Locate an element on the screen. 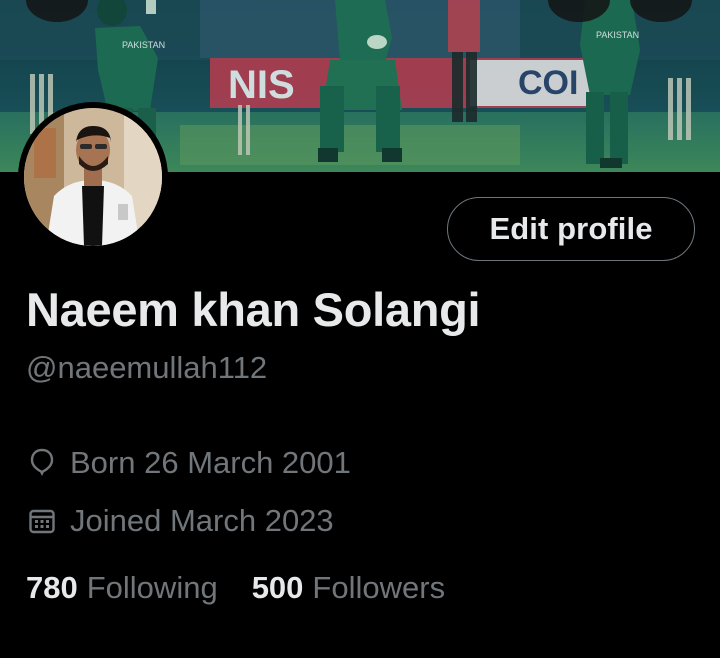 This screenshot has height=658, width=720. avatar-photo is located at coordinates (93, 177).